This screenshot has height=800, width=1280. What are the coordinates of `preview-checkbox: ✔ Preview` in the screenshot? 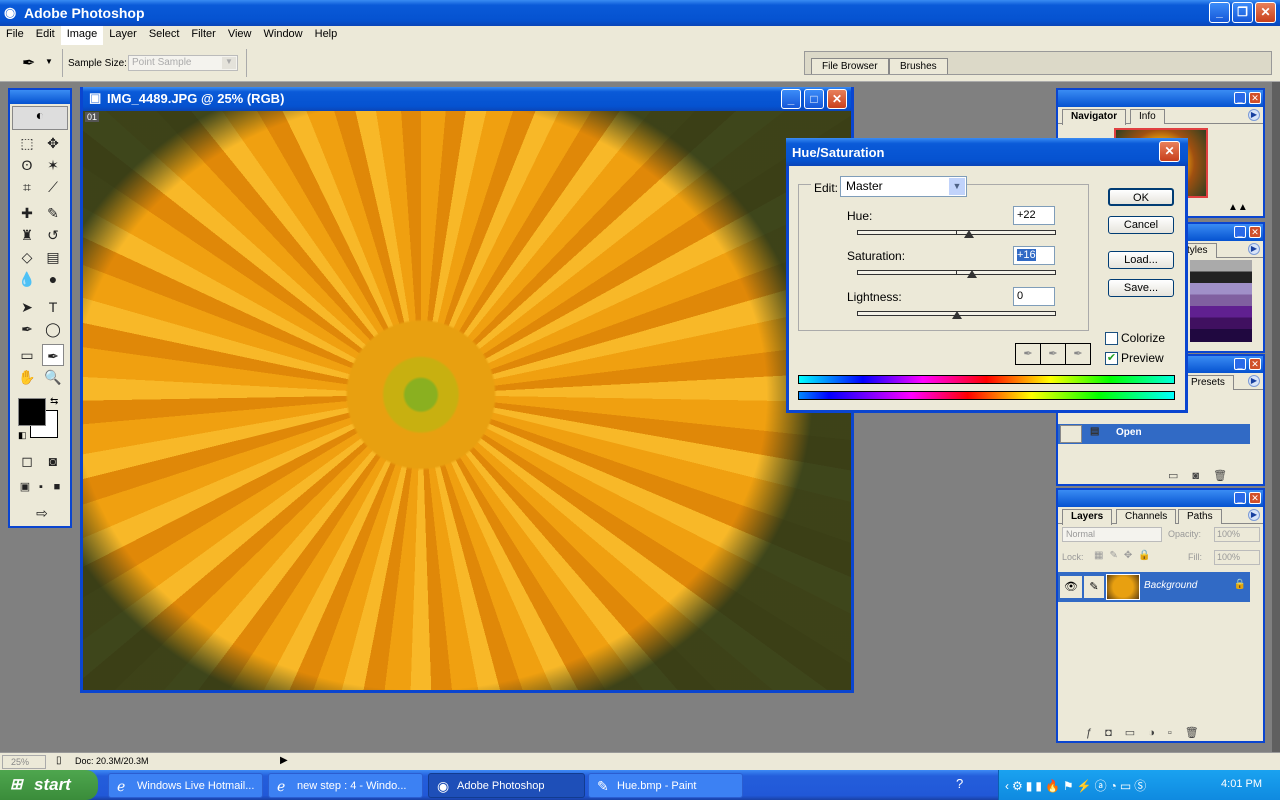 It's located at (1134, 358).